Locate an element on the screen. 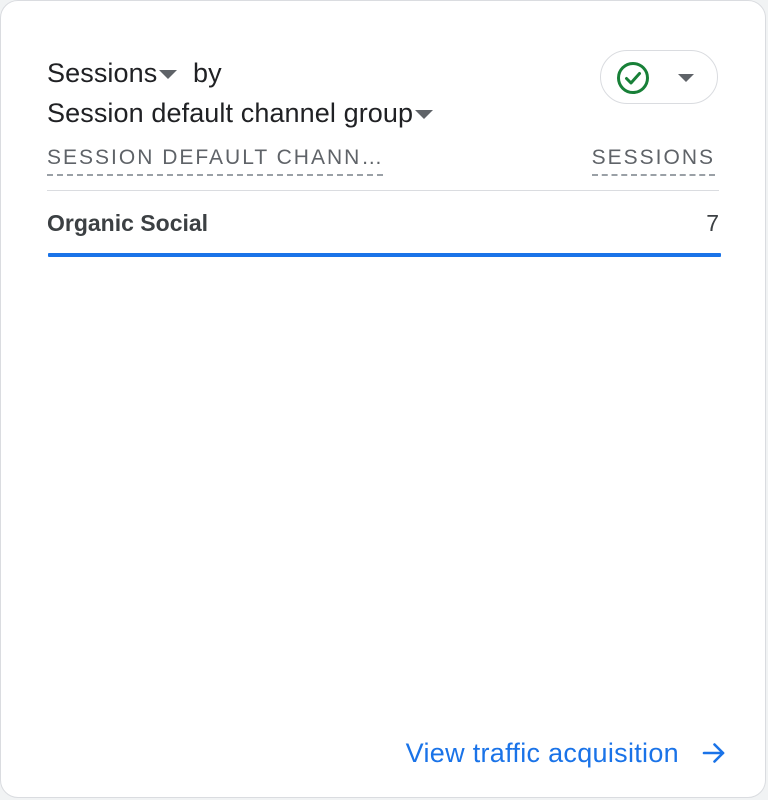 The height and width of the screenshot is (800, 768). check-circle-icon is located at coordinates (633, 78).